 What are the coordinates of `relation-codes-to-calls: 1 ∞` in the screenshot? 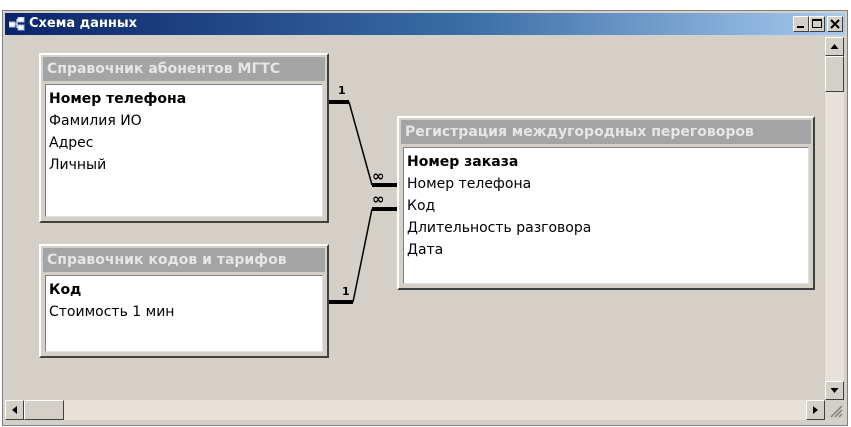 It's located at (363, 247).